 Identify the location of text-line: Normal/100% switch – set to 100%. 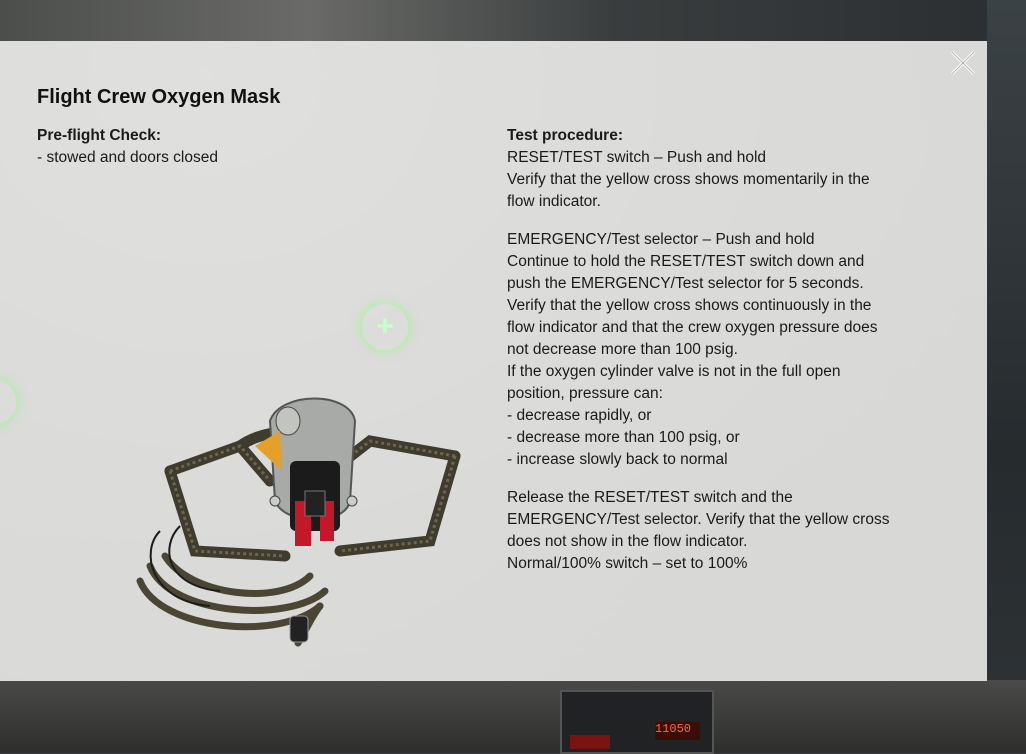
(627, 563).